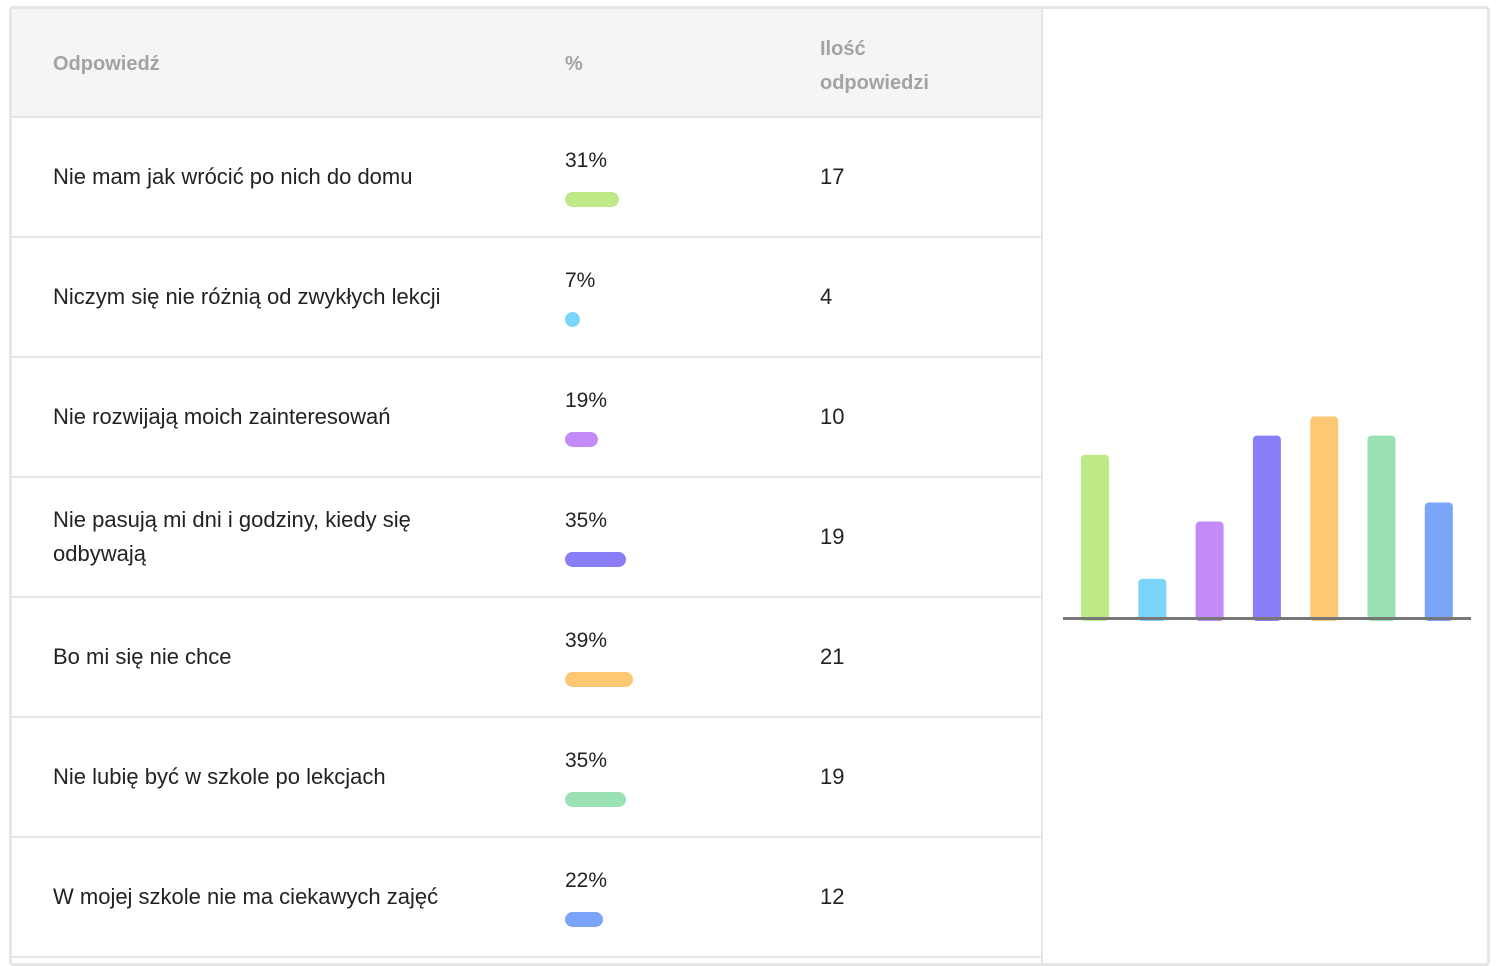 The image size is (1499, 966). What do you see at coordinates (247, 296) in the screenshot?
I see `answer-cell: Niczym się nie różnią od zwykłych lekcji` at bounding box center [247, 296].